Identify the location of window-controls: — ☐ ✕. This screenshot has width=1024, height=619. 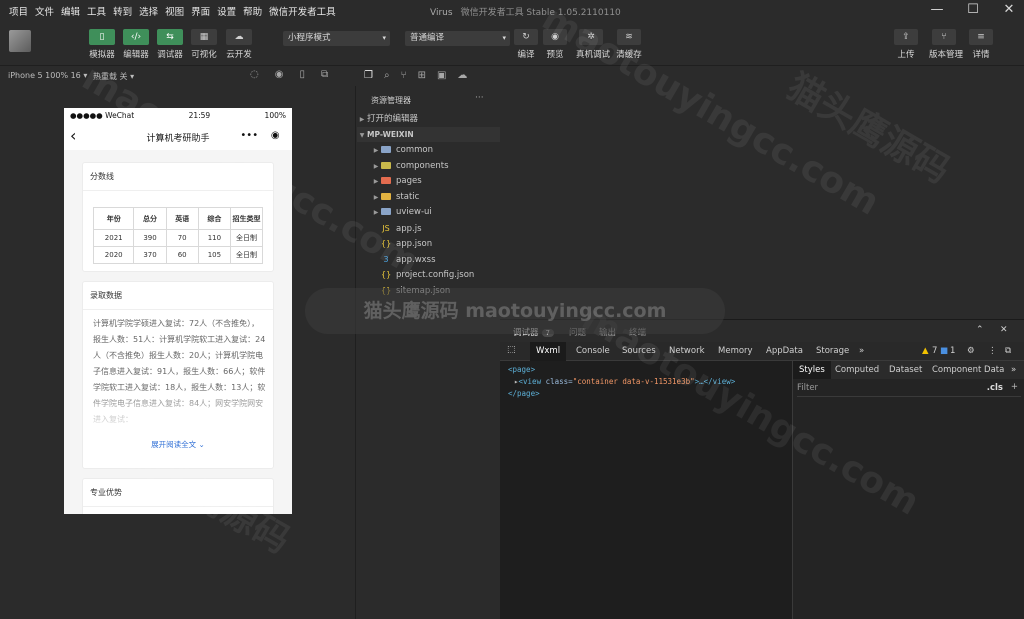
(973, 10).